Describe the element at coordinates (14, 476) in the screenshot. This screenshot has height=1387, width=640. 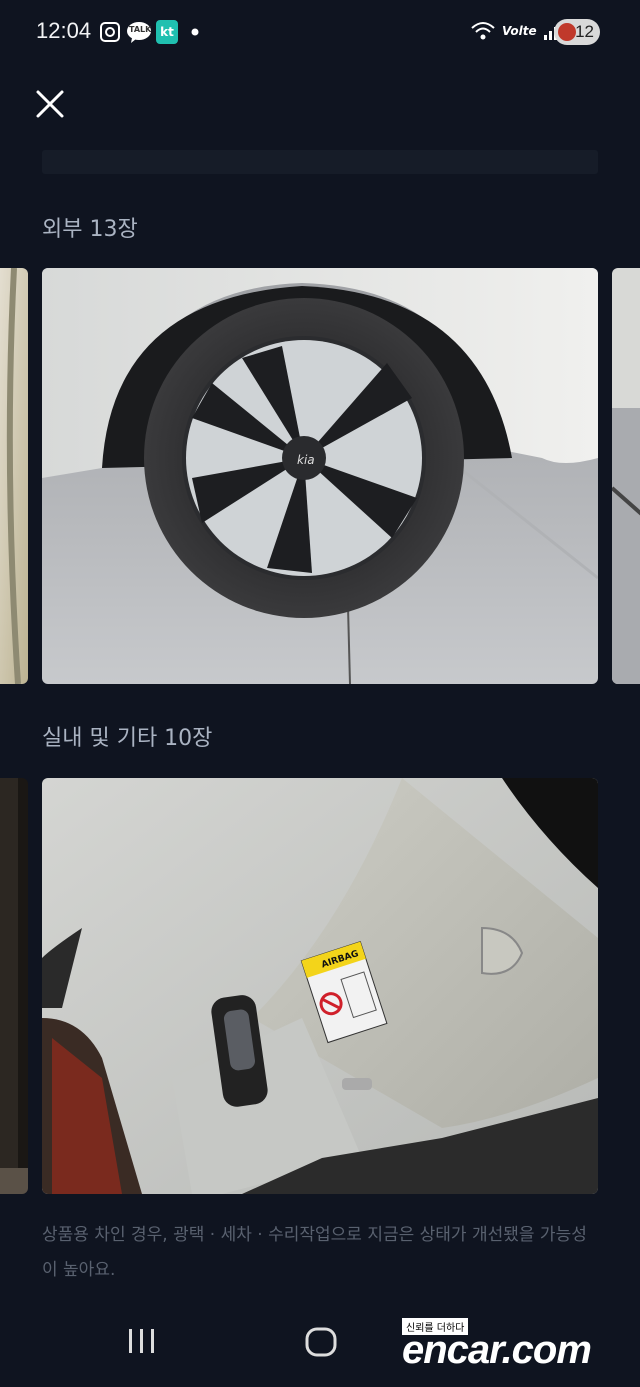
I see `photo-prev-exterior` at that location.